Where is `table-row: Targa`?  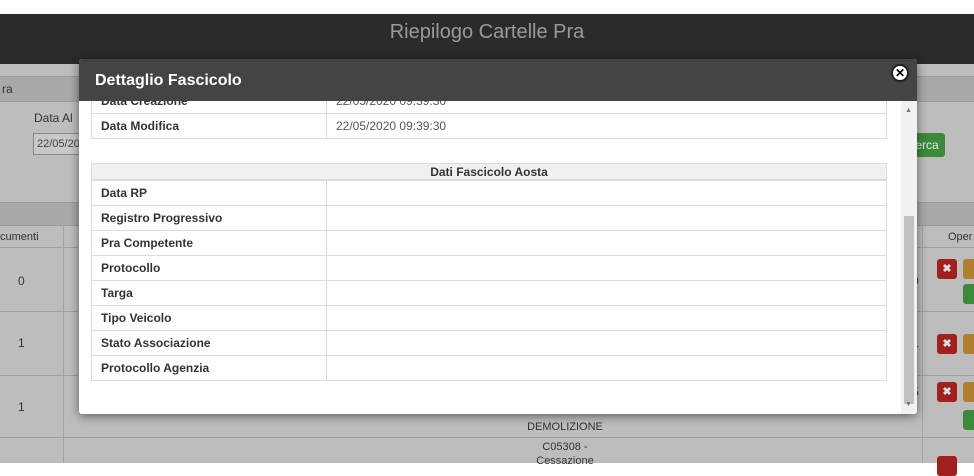
table-row: Targa is located at coordinates (489, 293).